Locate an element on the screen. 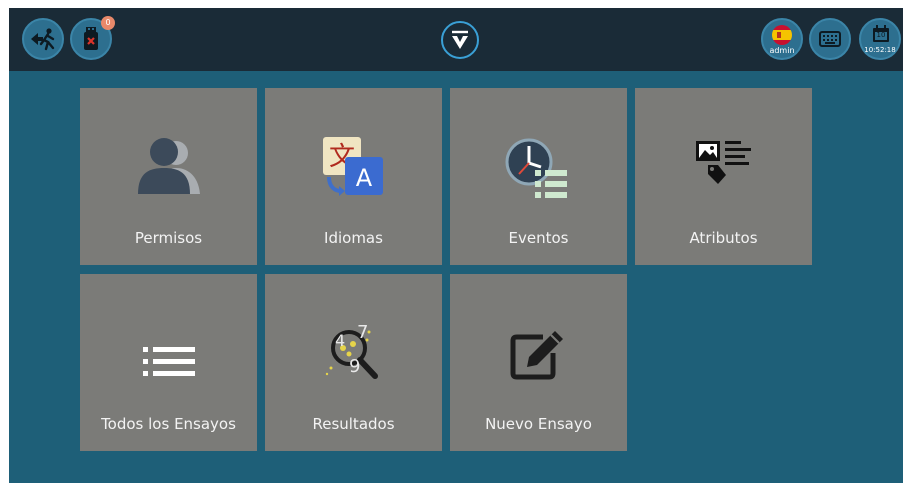  tile-label: Eventos is located at coordinates (538, 238).